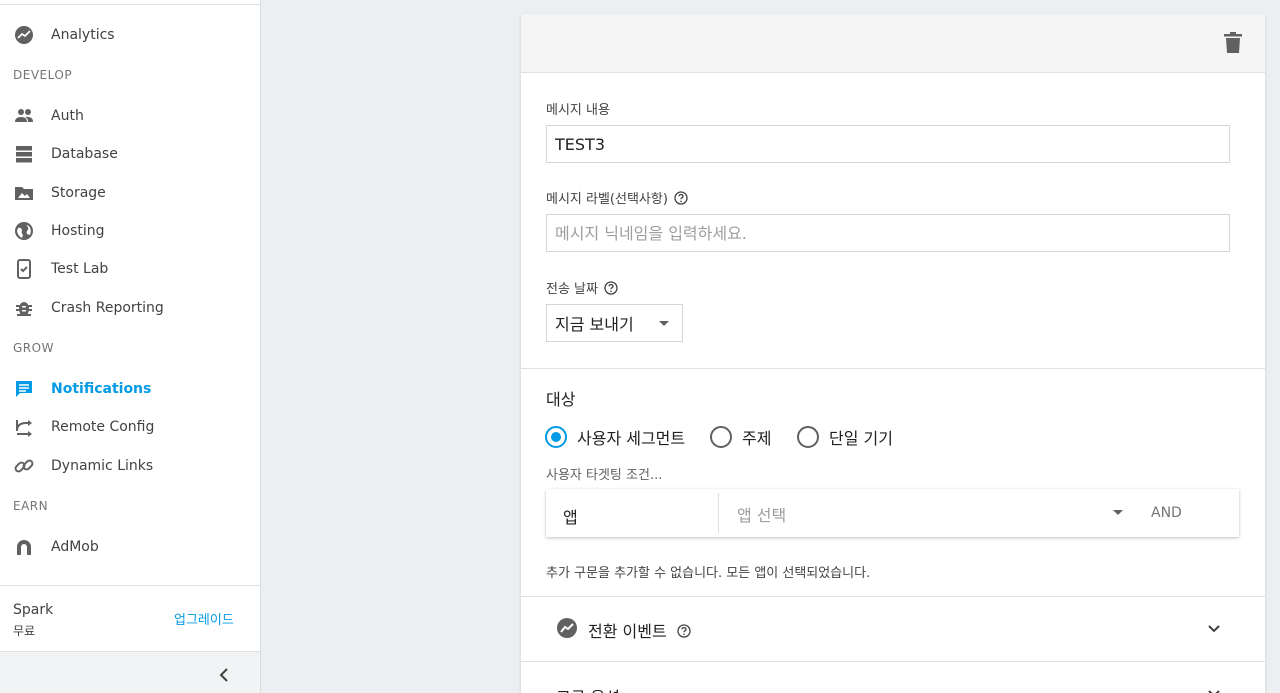 The image size is (1280, 693). Describe the element at coordinates (561, 399) in the screenshot. I see `target-title: 대상` at that location.